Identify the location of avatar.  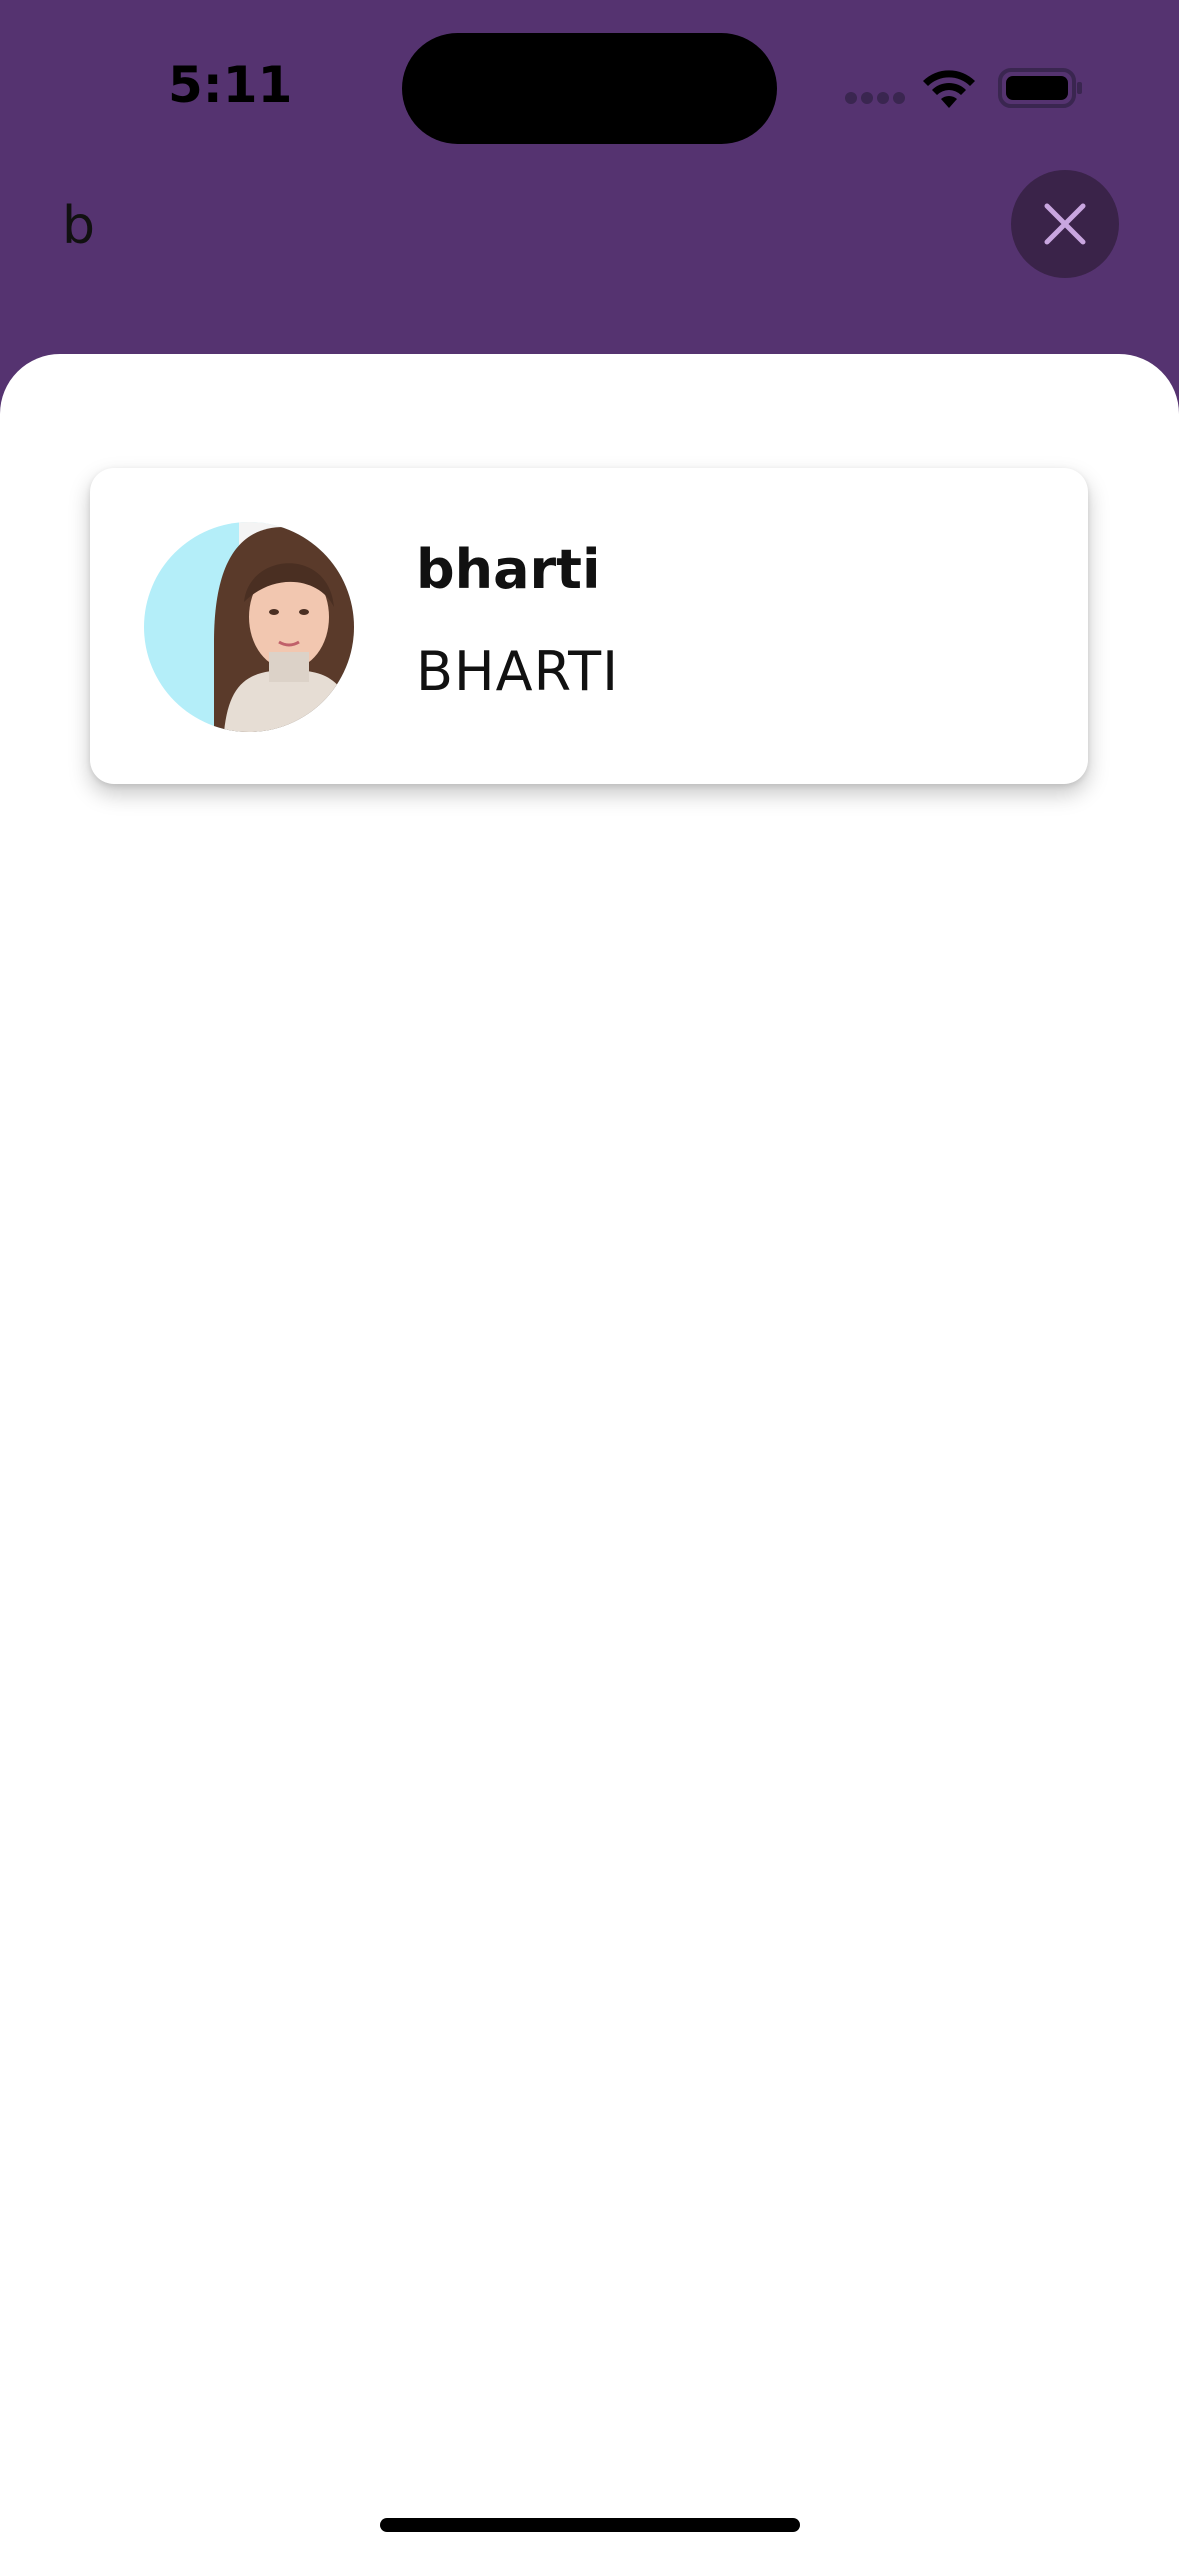
(249, 627).